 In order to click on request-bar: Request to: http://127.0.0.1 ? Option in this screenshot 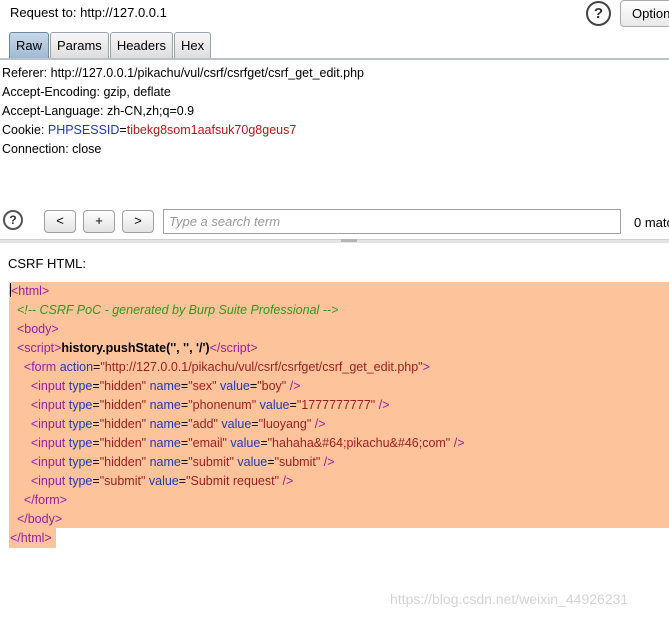, I will do `click(334, 15)`.